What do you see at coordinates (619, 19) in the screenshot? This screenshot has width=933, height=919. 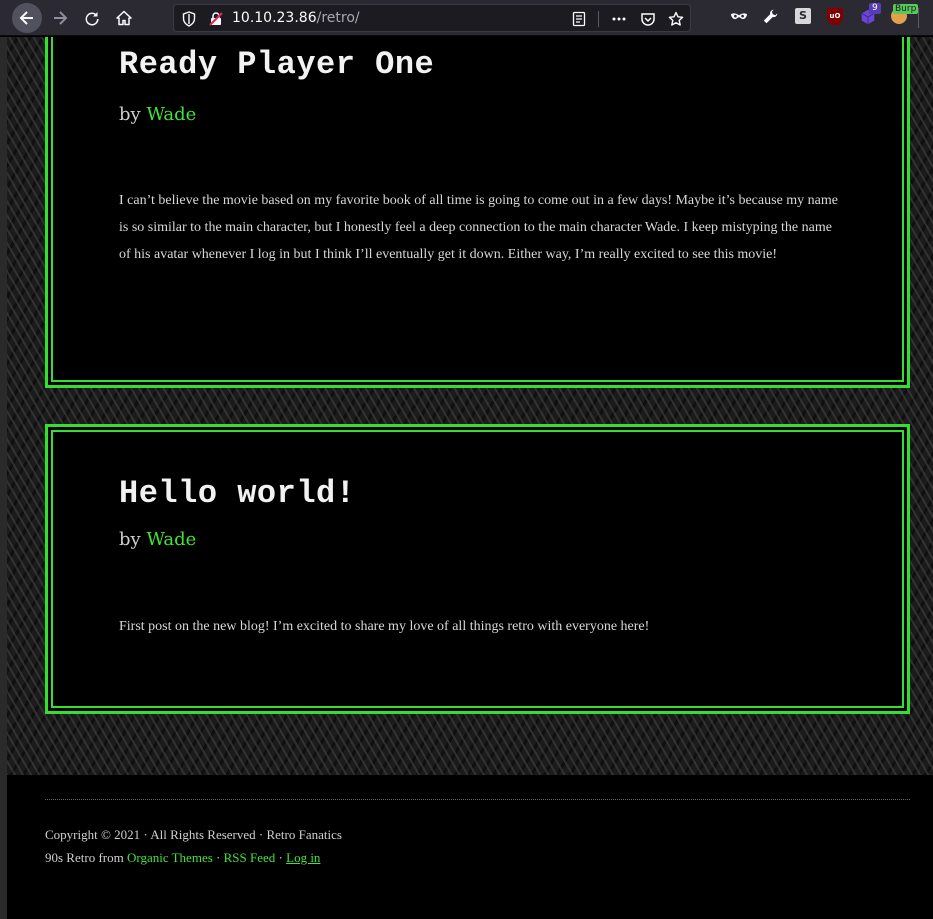 I see `more-actions-icon` at bounding box center [619, 19].